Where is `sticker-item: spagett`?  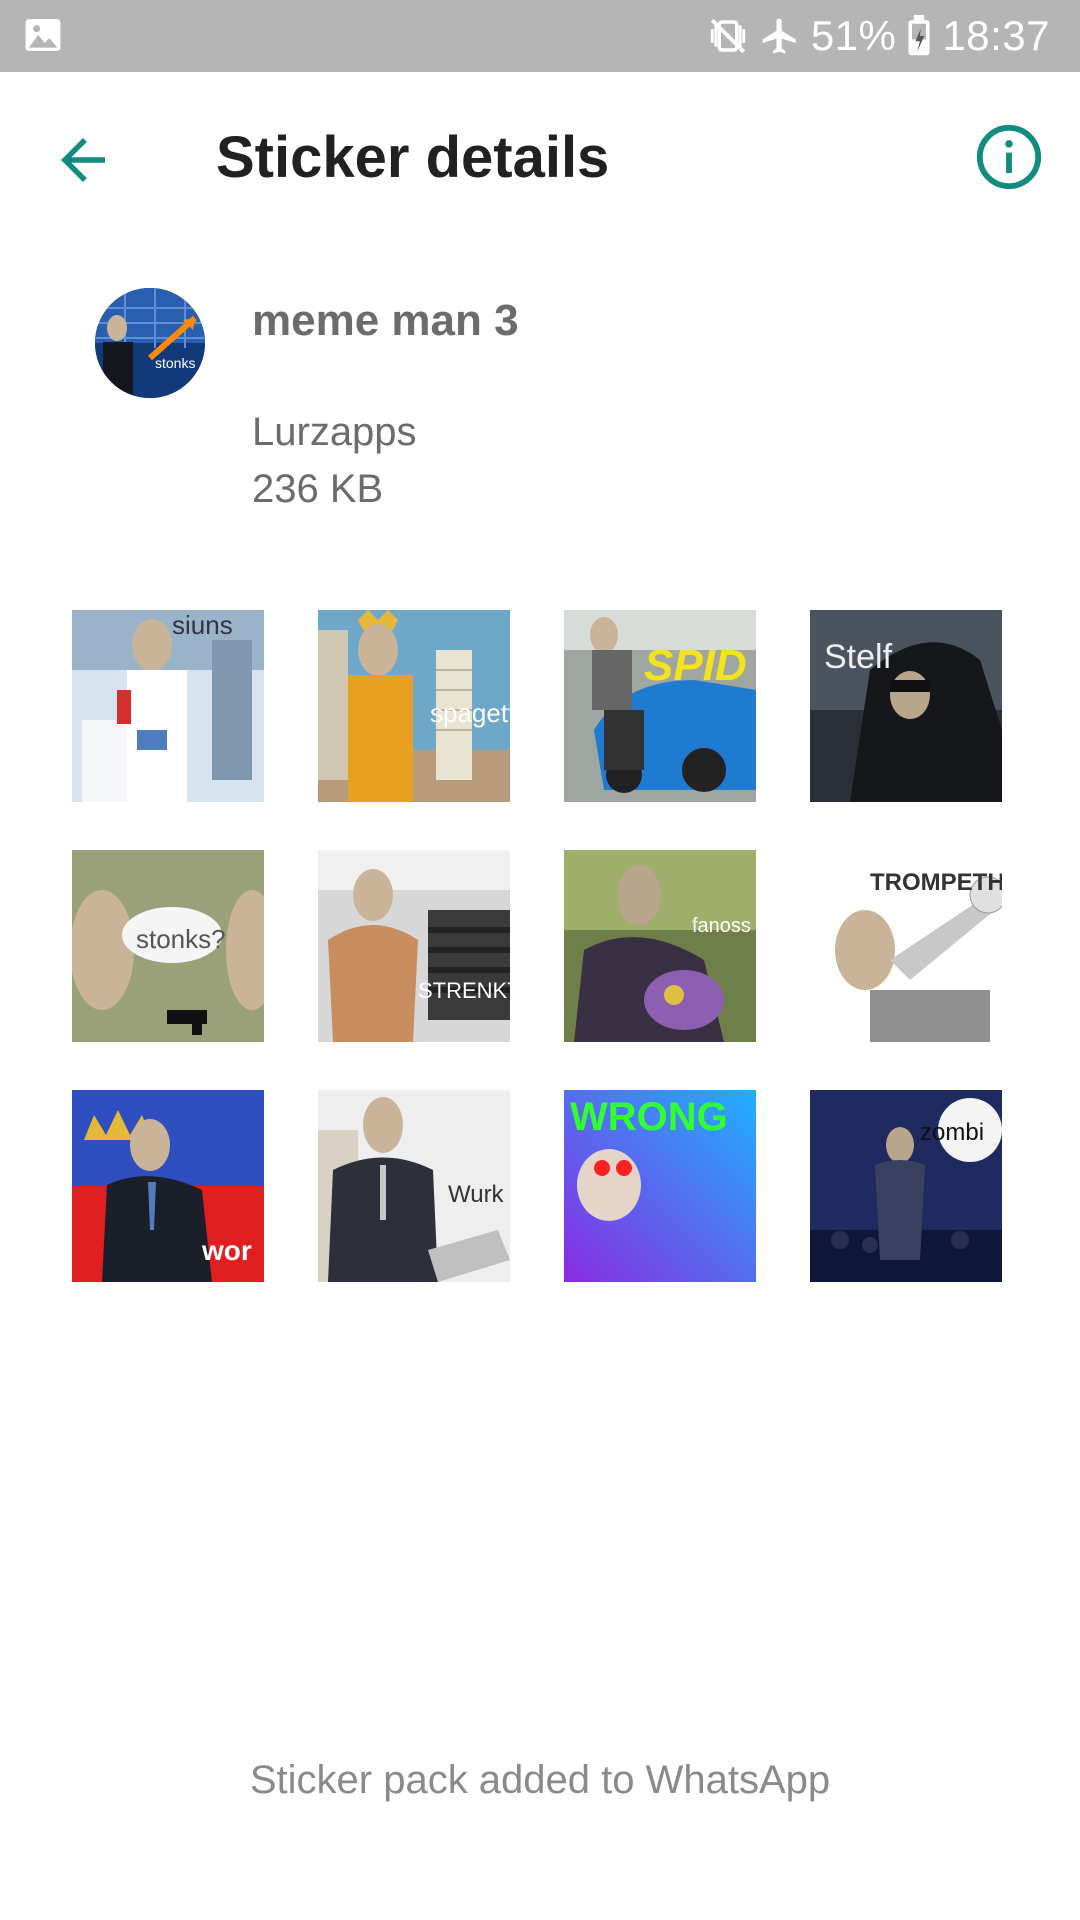
sticker-item: spagett is located at coordinates (414, 706).